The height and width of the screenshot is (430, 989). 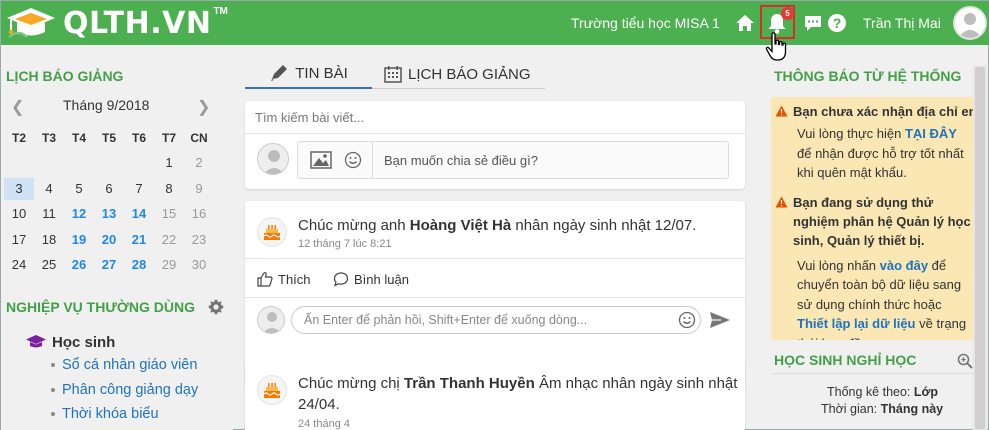 What do you see at coordinates (139, 240) in the screenshot?
I see `calendar-day: 21` at bounding box center [139, 240].